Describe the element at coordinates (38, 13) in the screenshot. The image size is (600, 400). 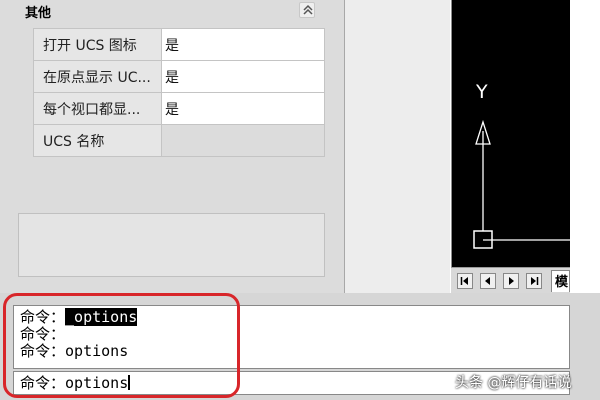
I see `section-title: 其他` at that location.